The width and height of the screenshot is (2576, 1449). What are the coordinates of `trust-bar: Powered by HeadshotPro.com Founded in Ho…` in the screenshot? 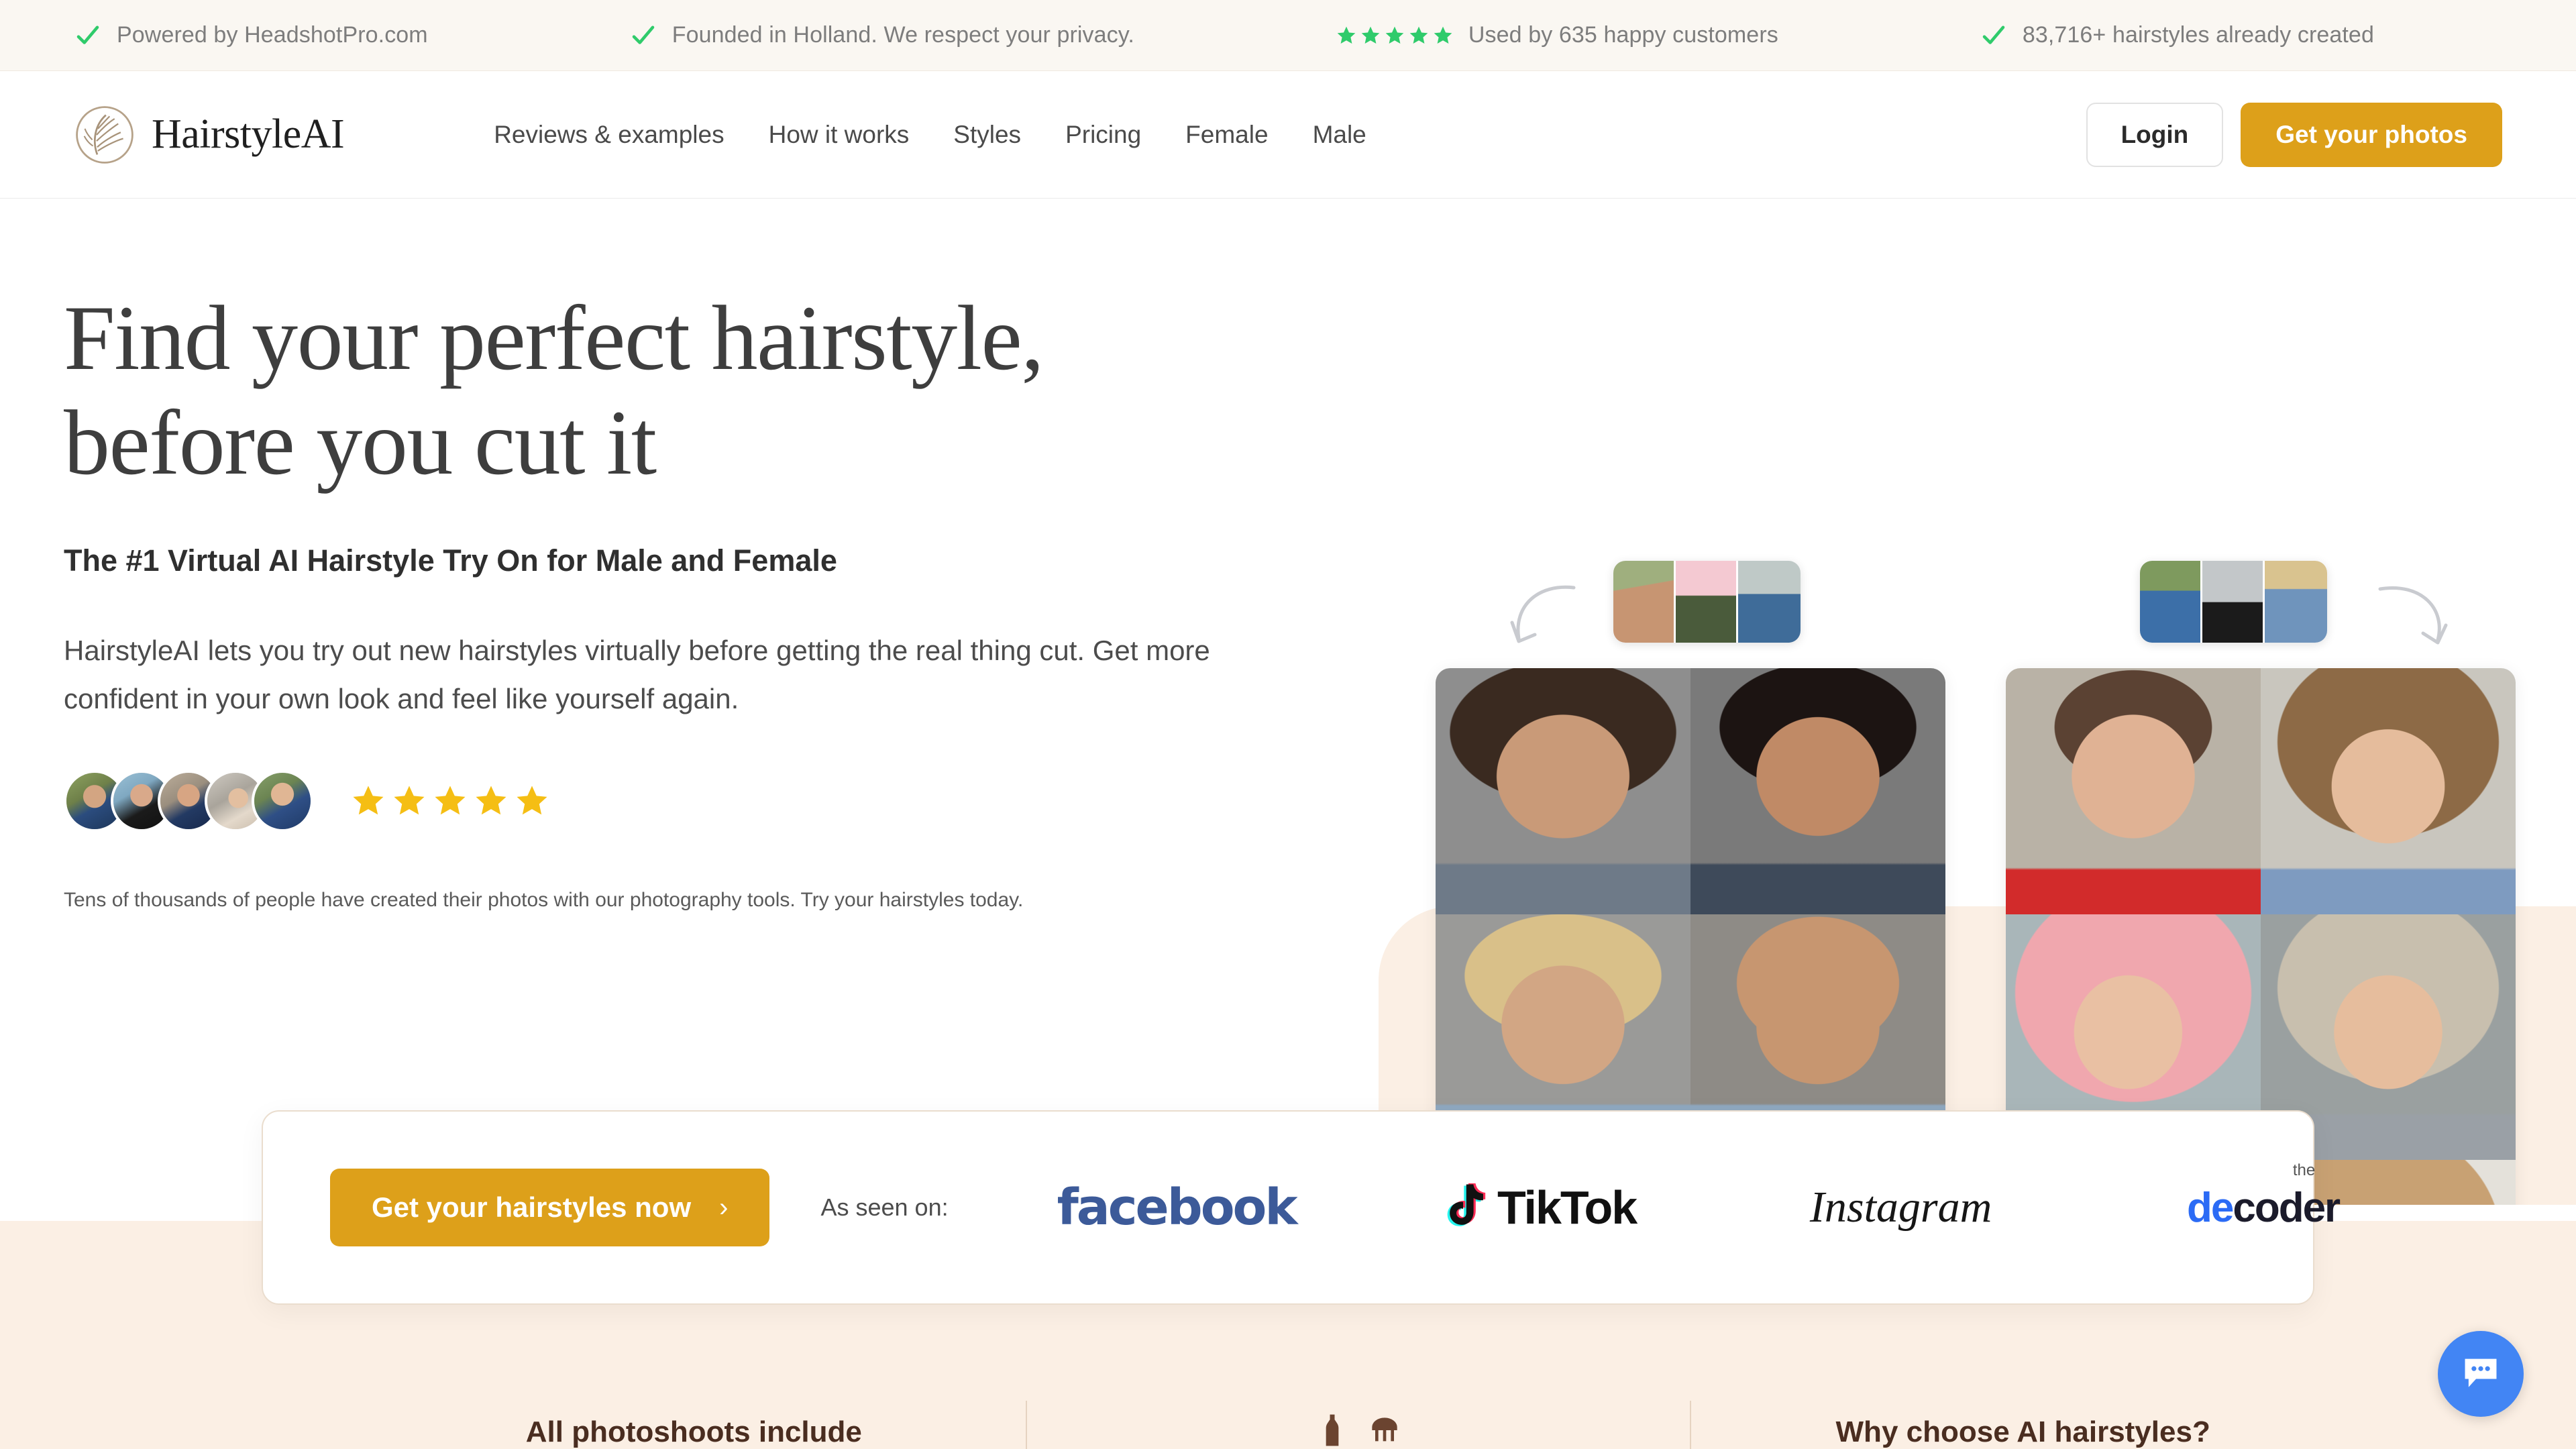 It's located at (1288, 35).